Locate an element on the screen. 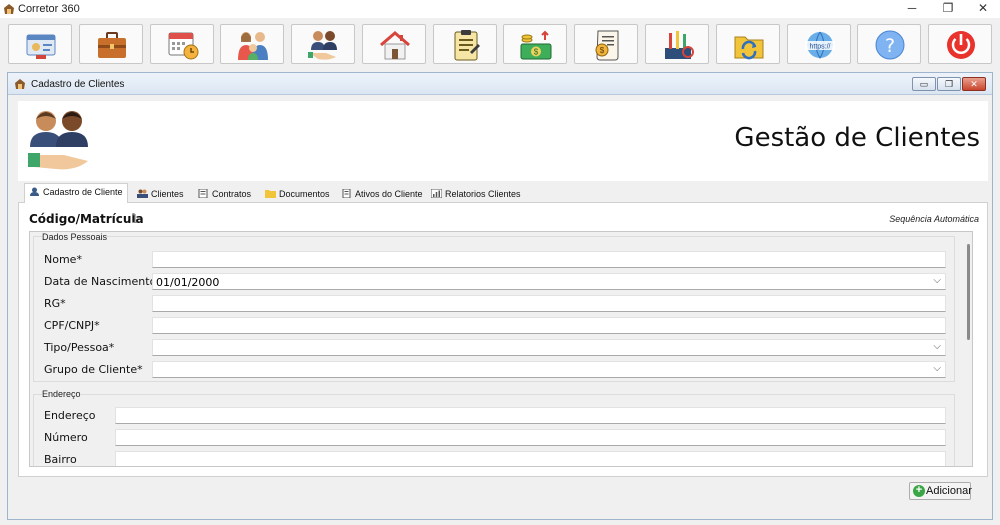 The image size is (1000, 525). toolbar-button-folder-sync is located at coordinates (748, 44).